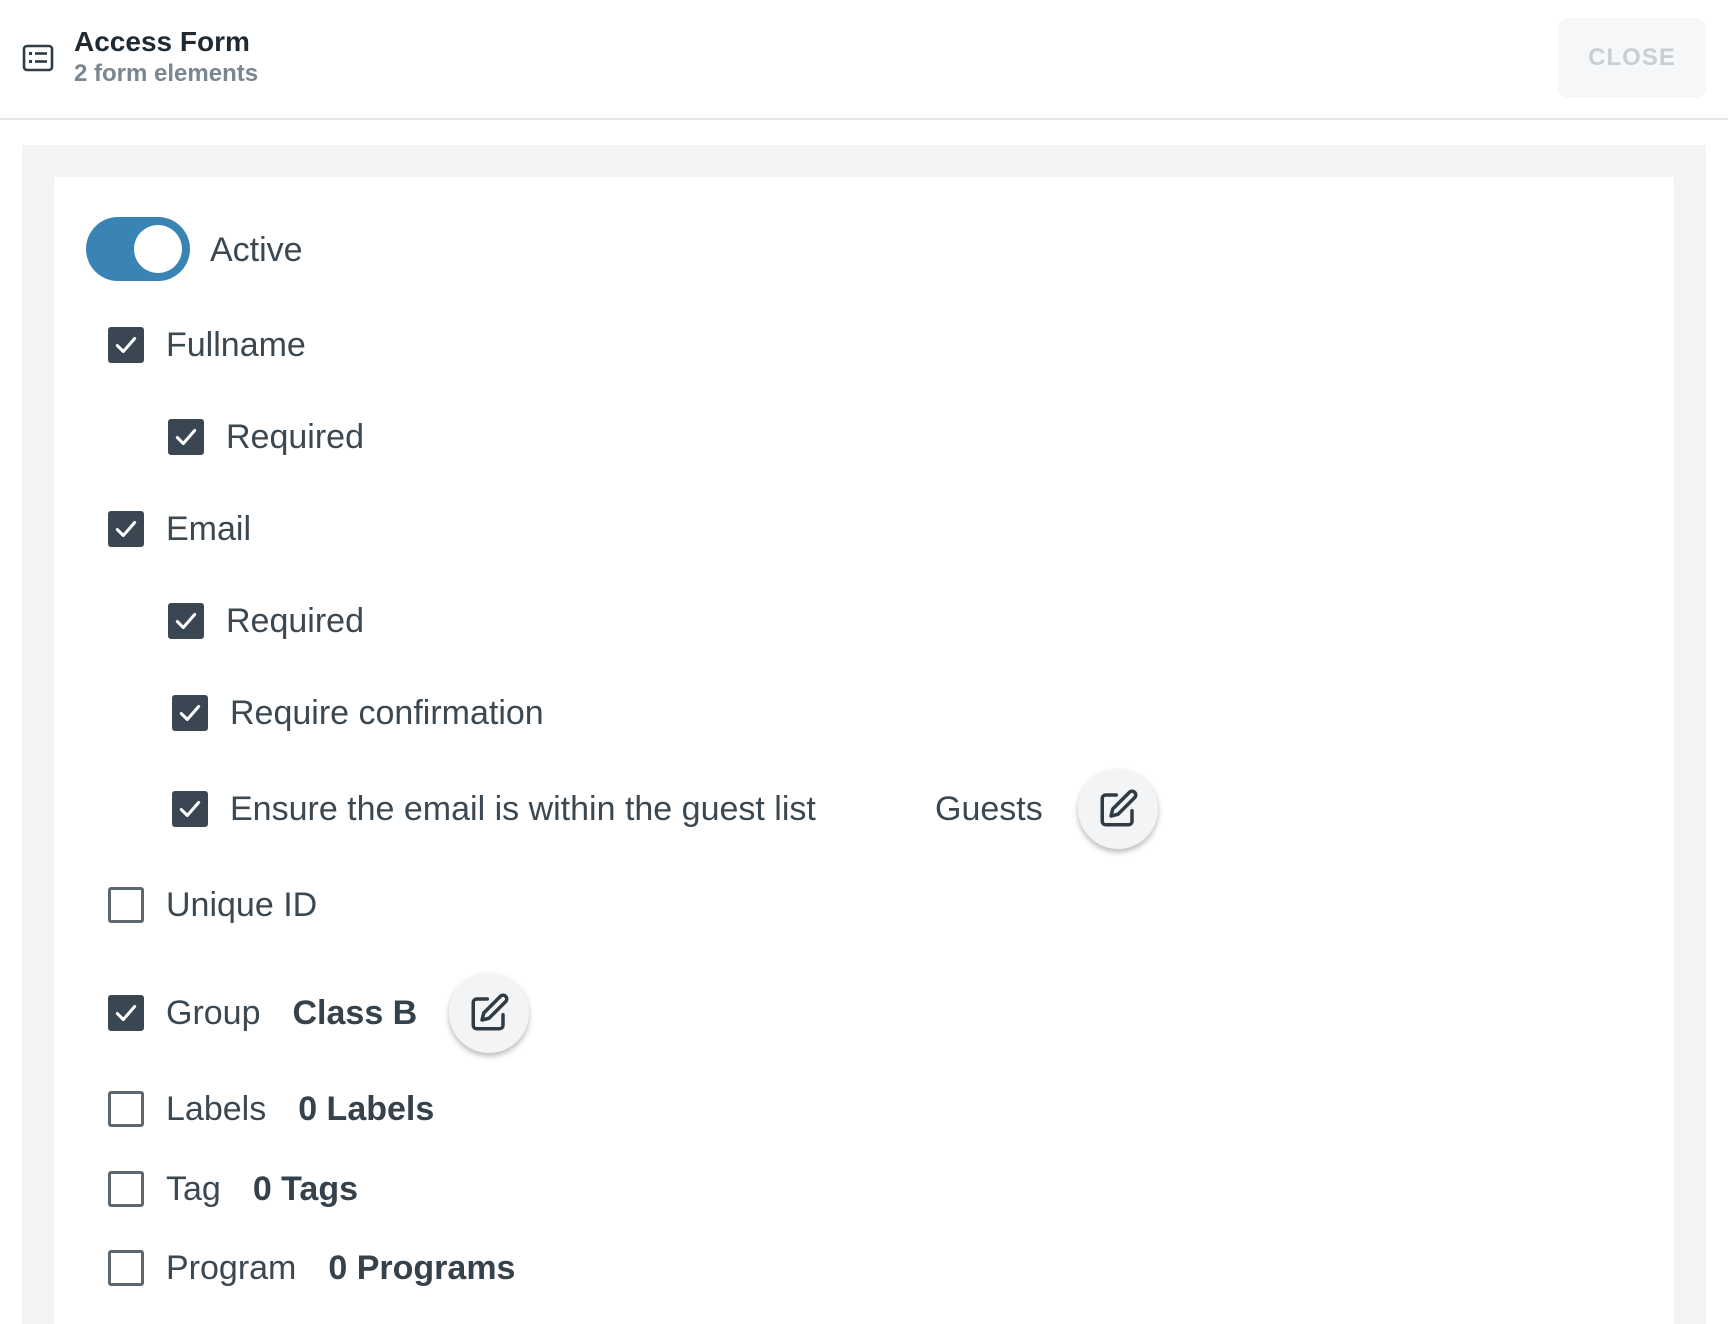 The height and width of the screenshot is (1324, 1728). What do you see at coordinates (162, 41) in the screenshot?
I see `page-title: Access Form` at bounding box center [162, 41].